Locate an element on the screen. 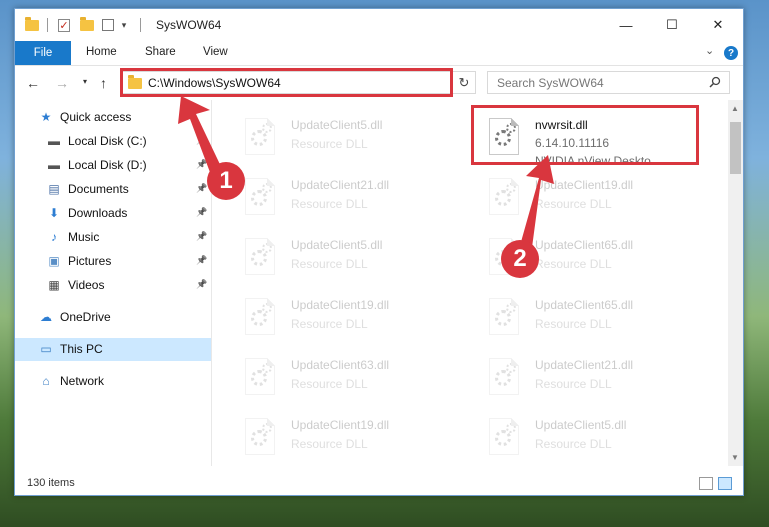 This screenshot has height=527, width=769. step-1-badge: 1 is located at coordinates (226, 181).